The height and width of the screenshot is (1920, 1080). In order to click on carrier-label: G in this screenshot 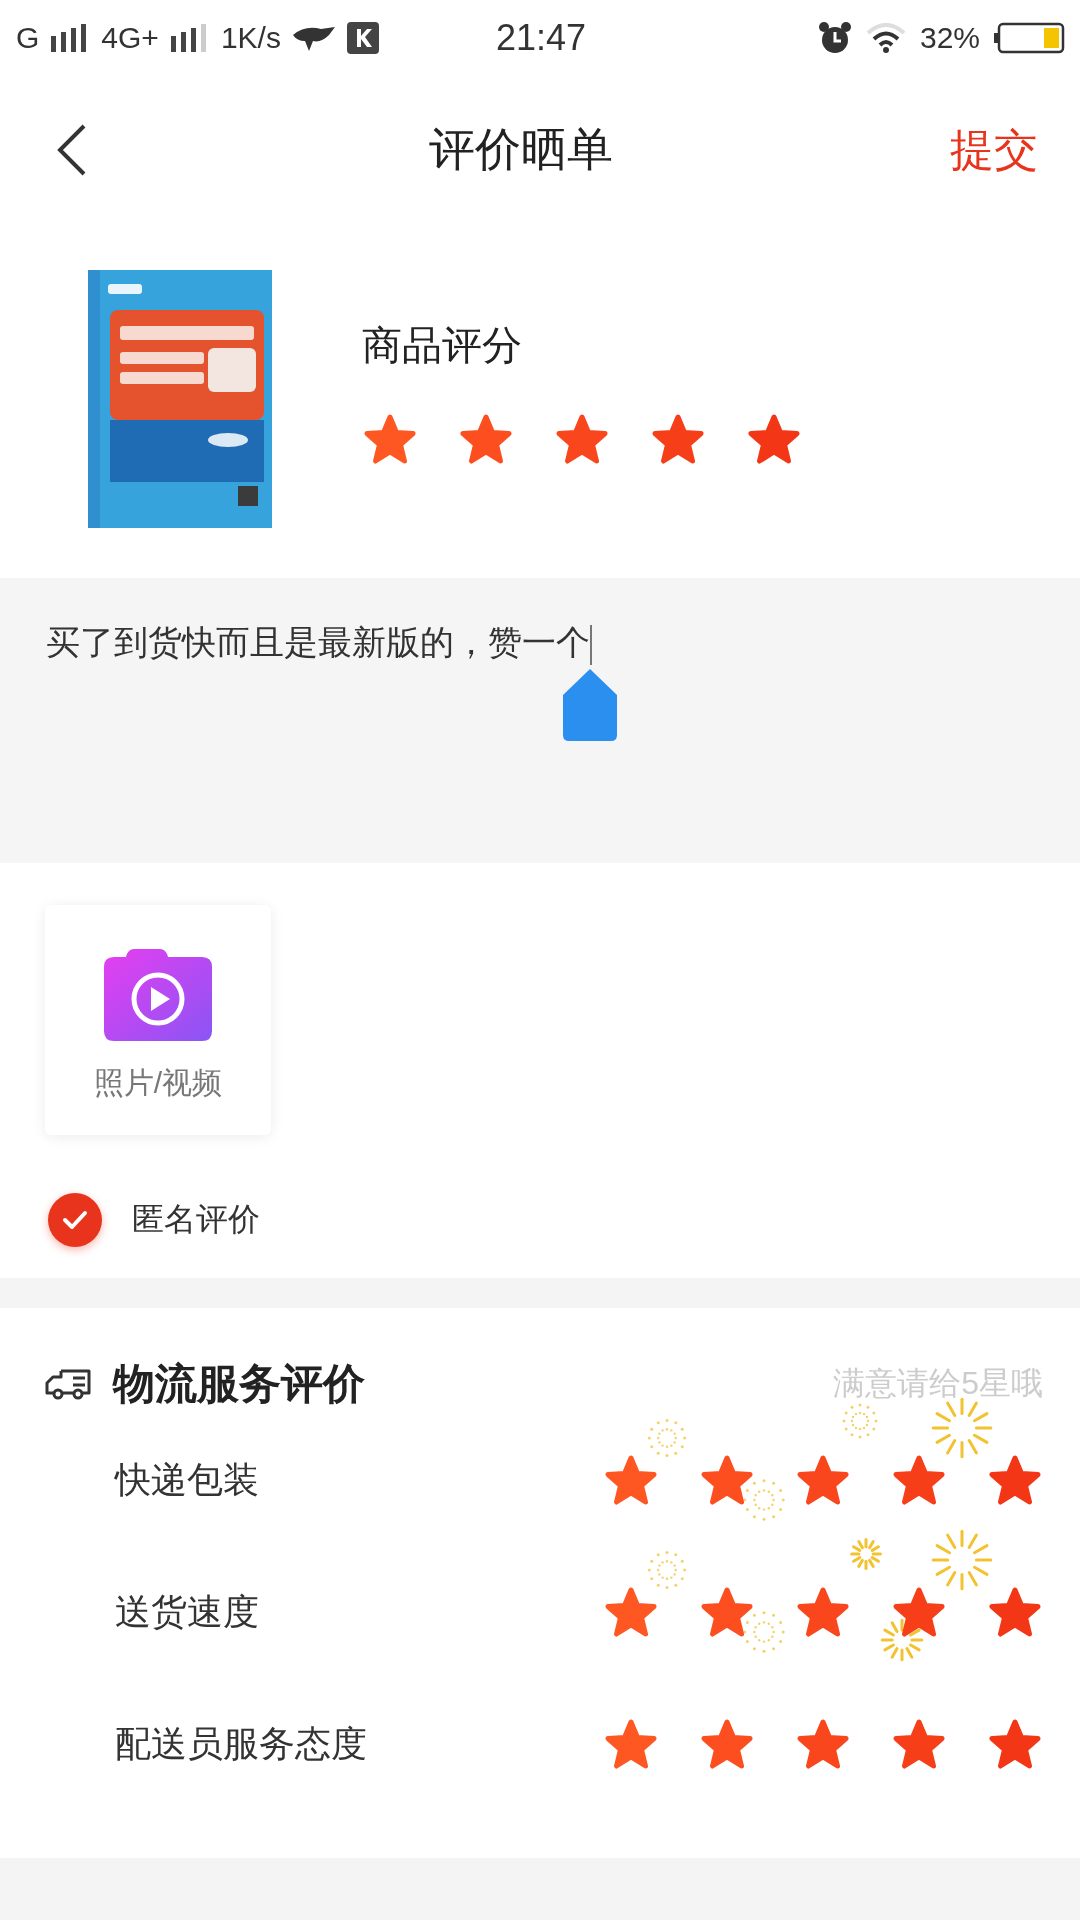, I will do `click(28, 37)`.